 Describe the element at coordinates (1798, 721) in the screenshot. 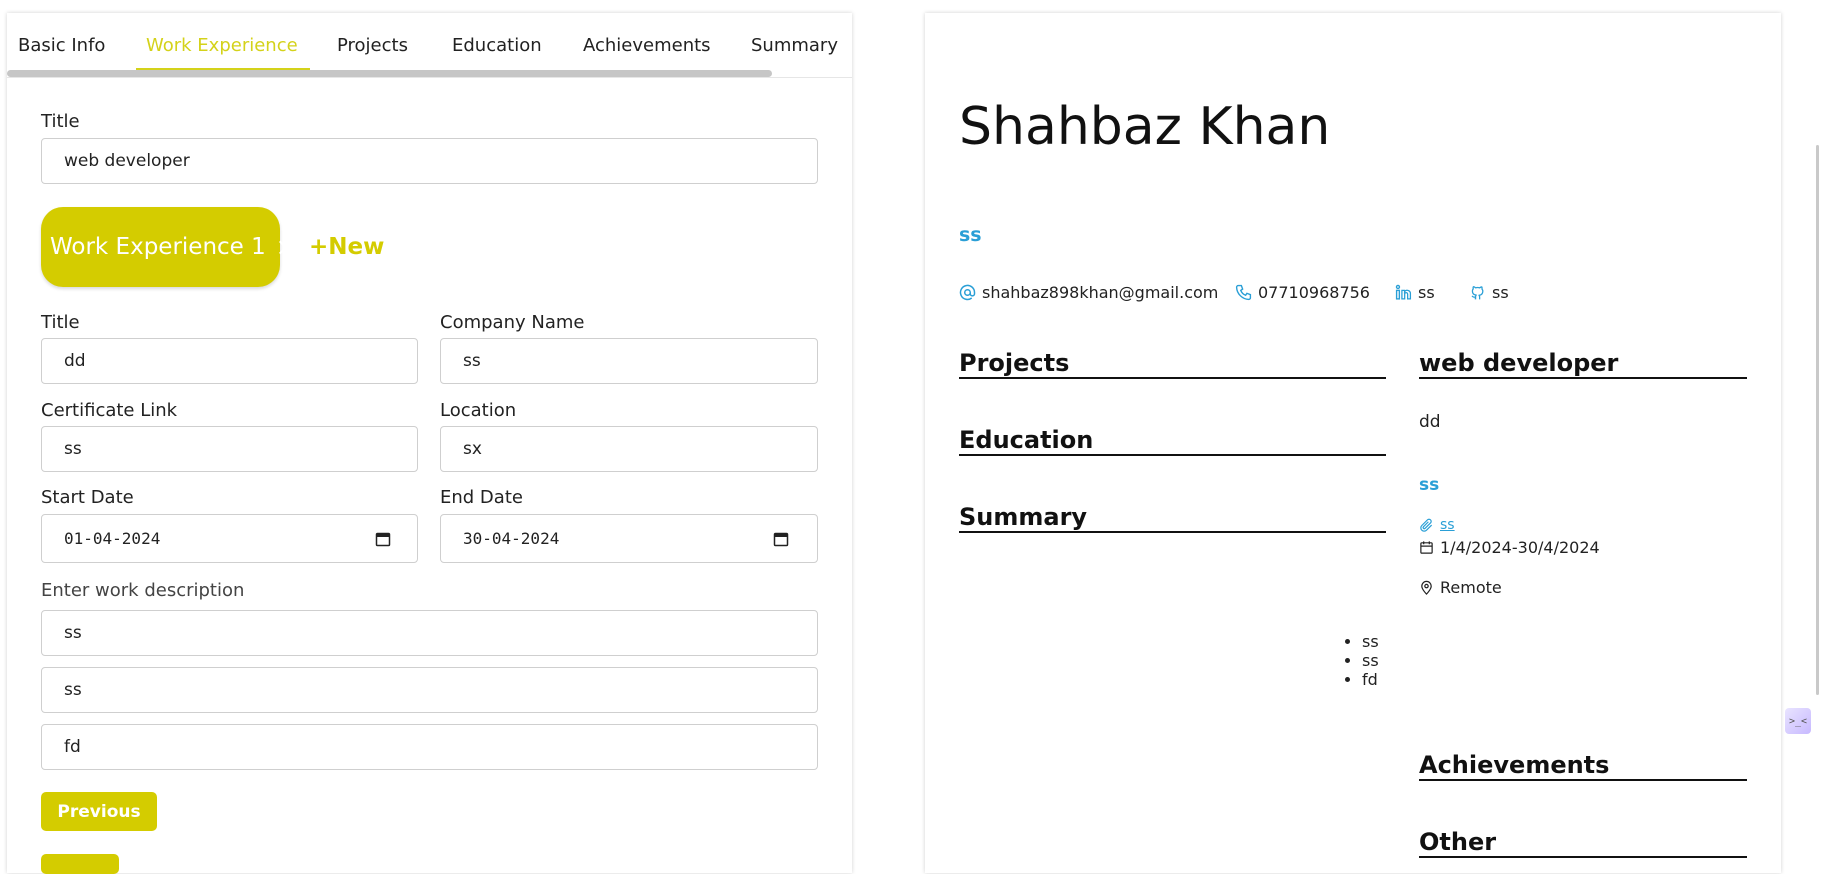

I see `devtools-widget-icon: >_<` at that location.